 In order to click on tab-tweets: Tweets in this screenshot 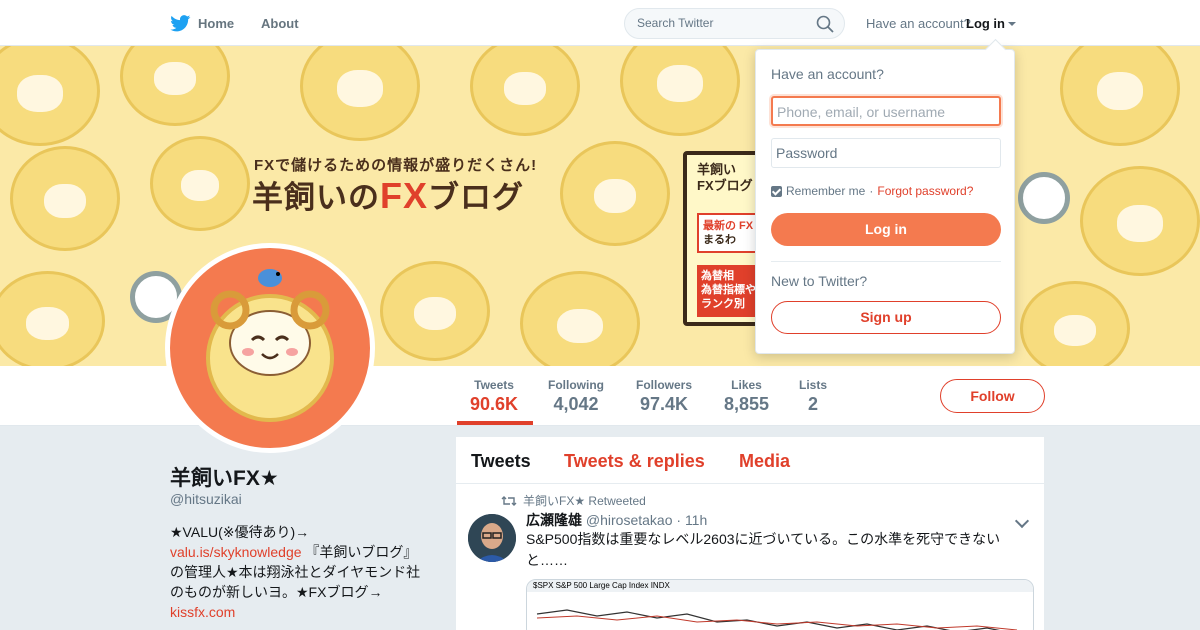, I will do `click(501, 461)`.